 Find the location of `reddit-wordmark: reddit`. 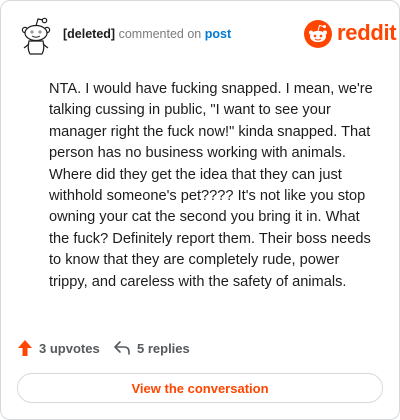

reddit-wordmark: reddit is located at coordinates (367, 32).